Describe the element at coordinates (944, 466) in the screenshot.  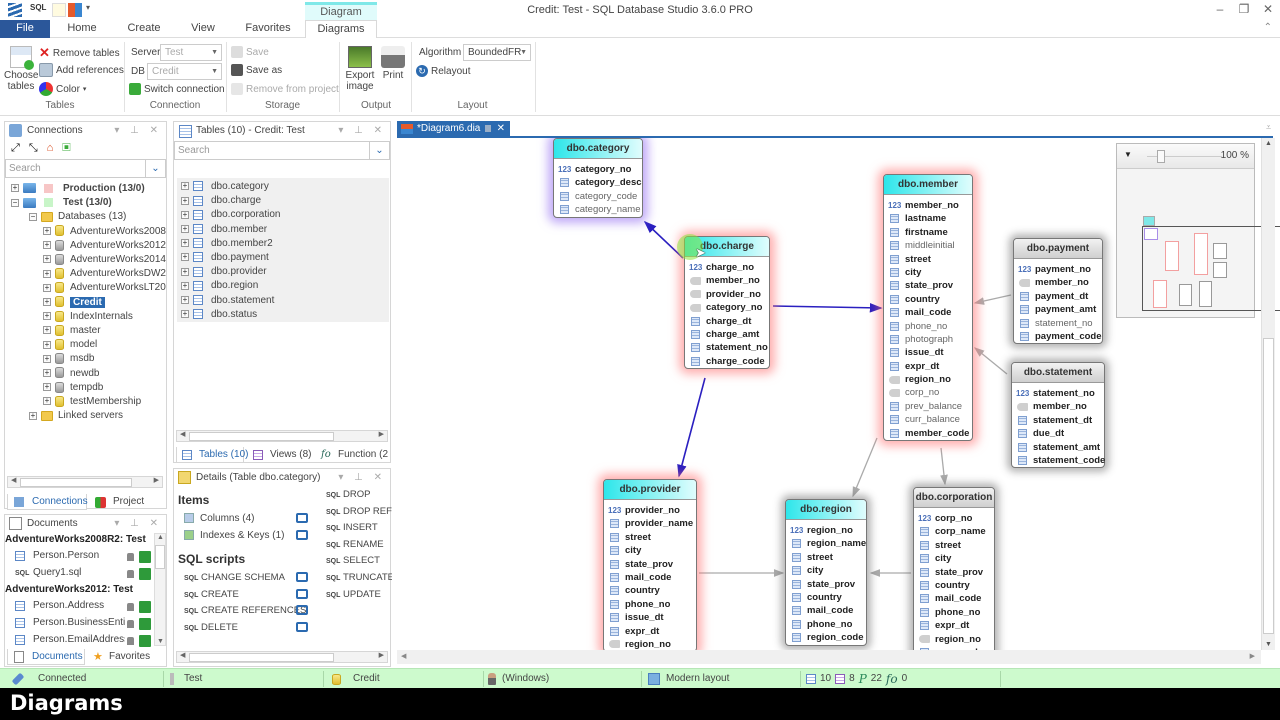
I see `relation-member-to-corporation` at that location.